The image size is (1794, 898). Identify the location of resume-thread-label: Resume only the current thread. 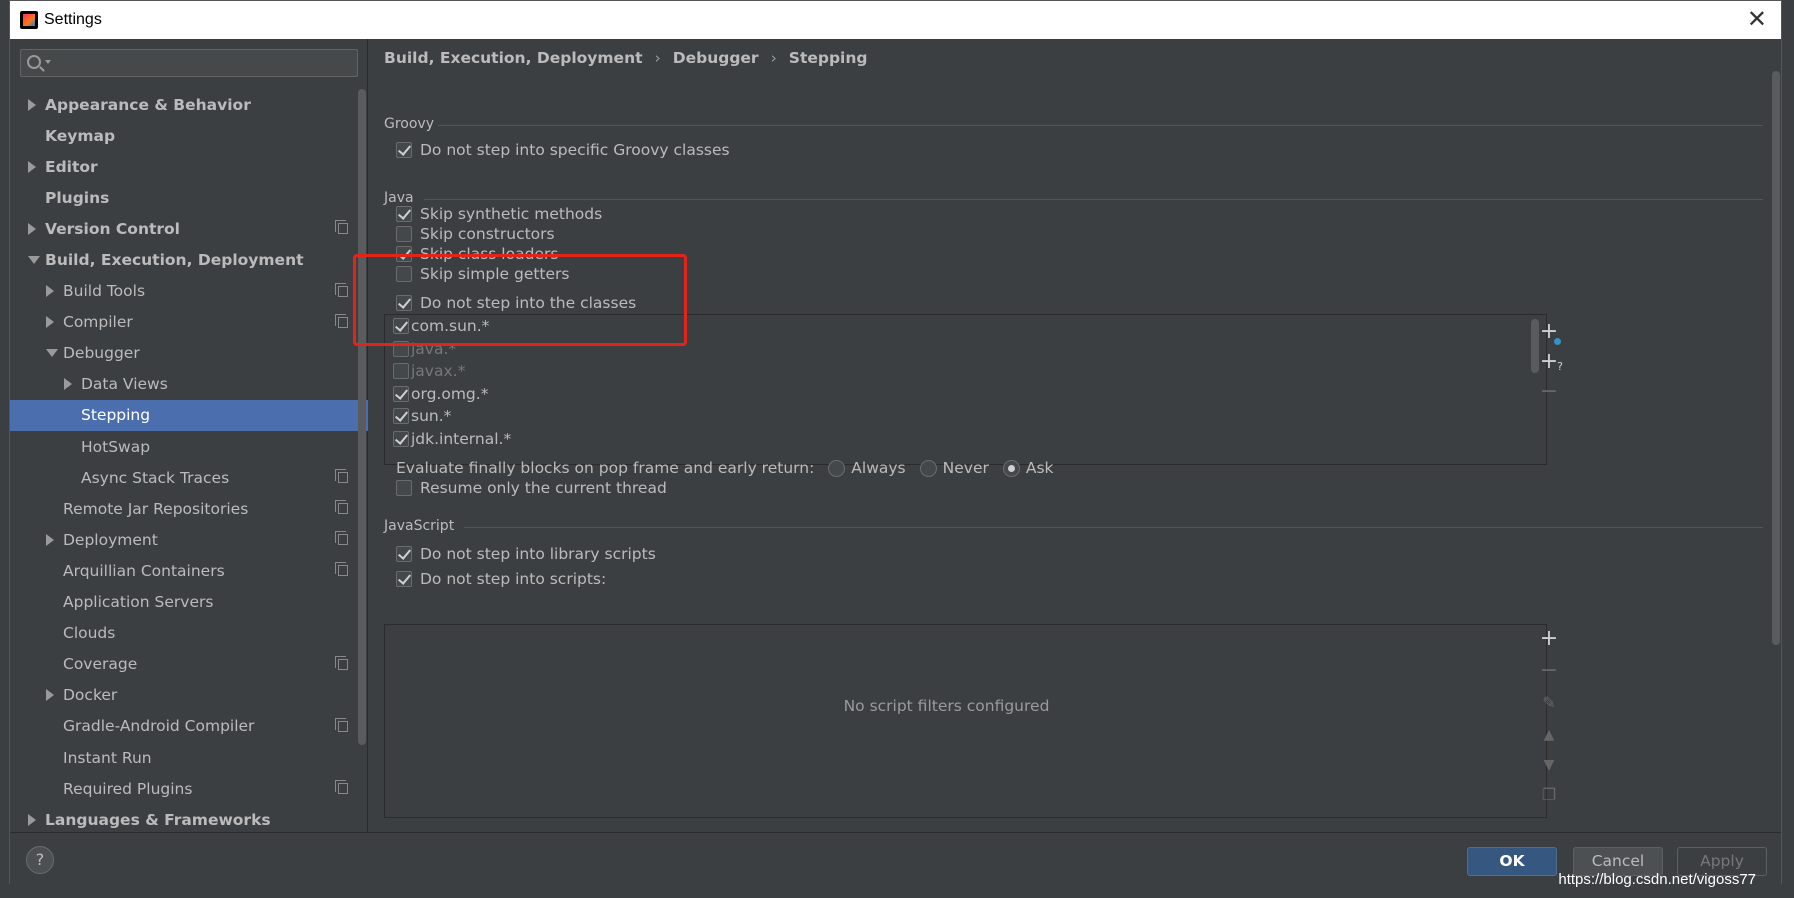
(543, 488).